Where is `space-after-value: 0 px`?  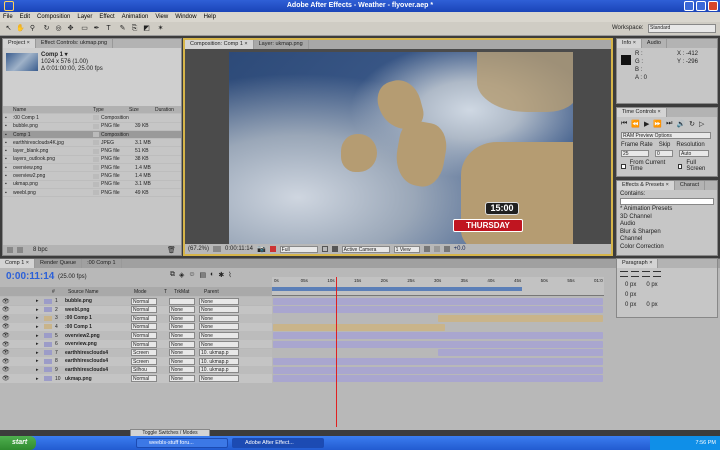
space-after-value: 0 px is located at coordinates (651, 305).